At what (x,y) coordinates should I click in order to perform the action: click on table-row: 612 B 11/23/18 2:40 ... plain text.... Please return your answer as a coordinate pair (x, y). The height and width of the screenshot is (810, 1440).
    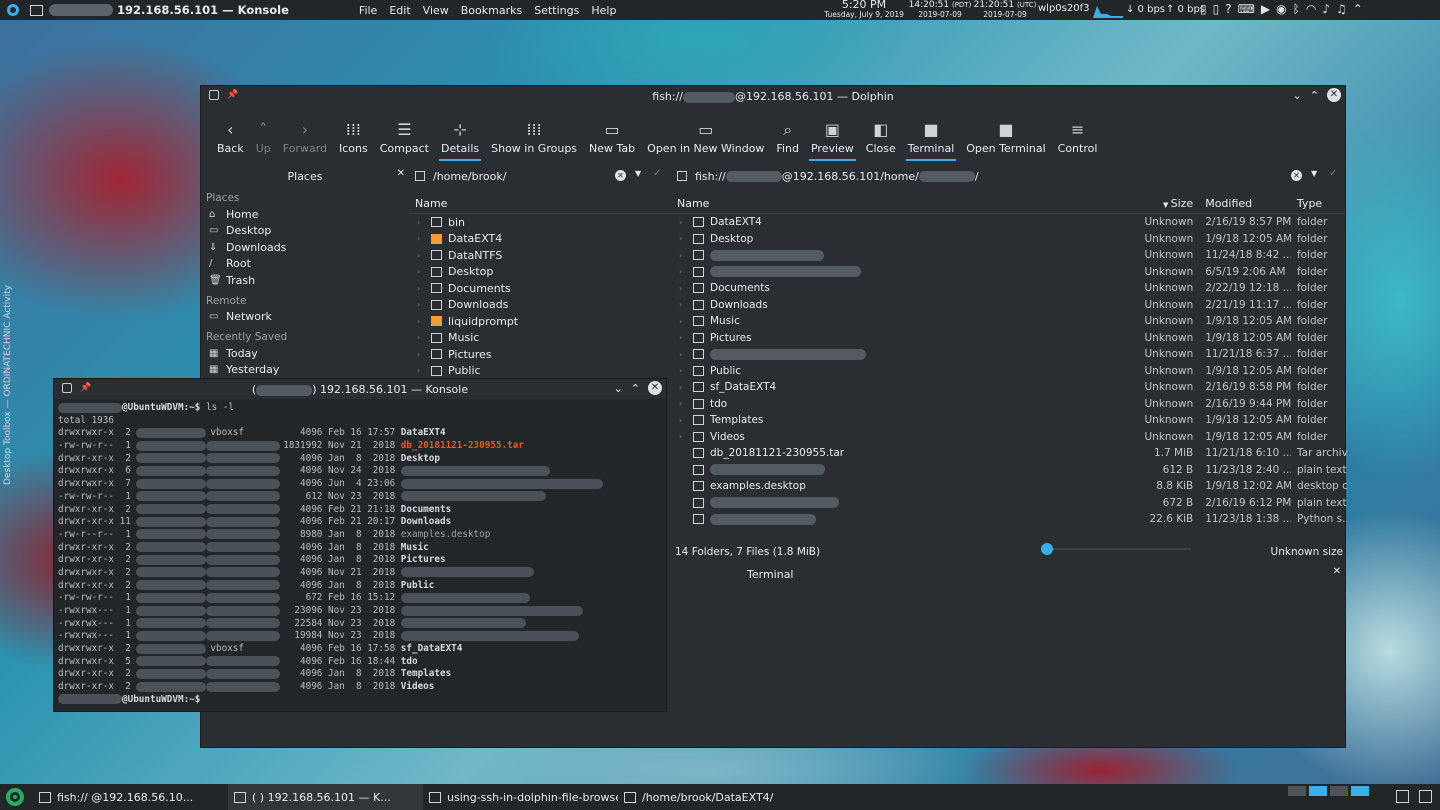
    Looking at the image, I should click on (1009, 470).